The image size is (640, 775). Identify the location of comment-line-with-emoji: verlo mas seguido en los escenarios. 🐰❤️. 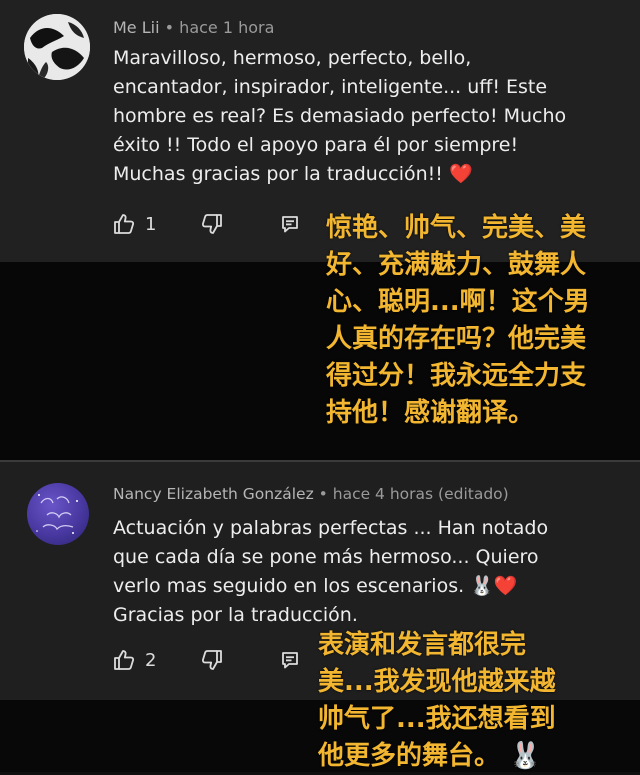
(368, 586).